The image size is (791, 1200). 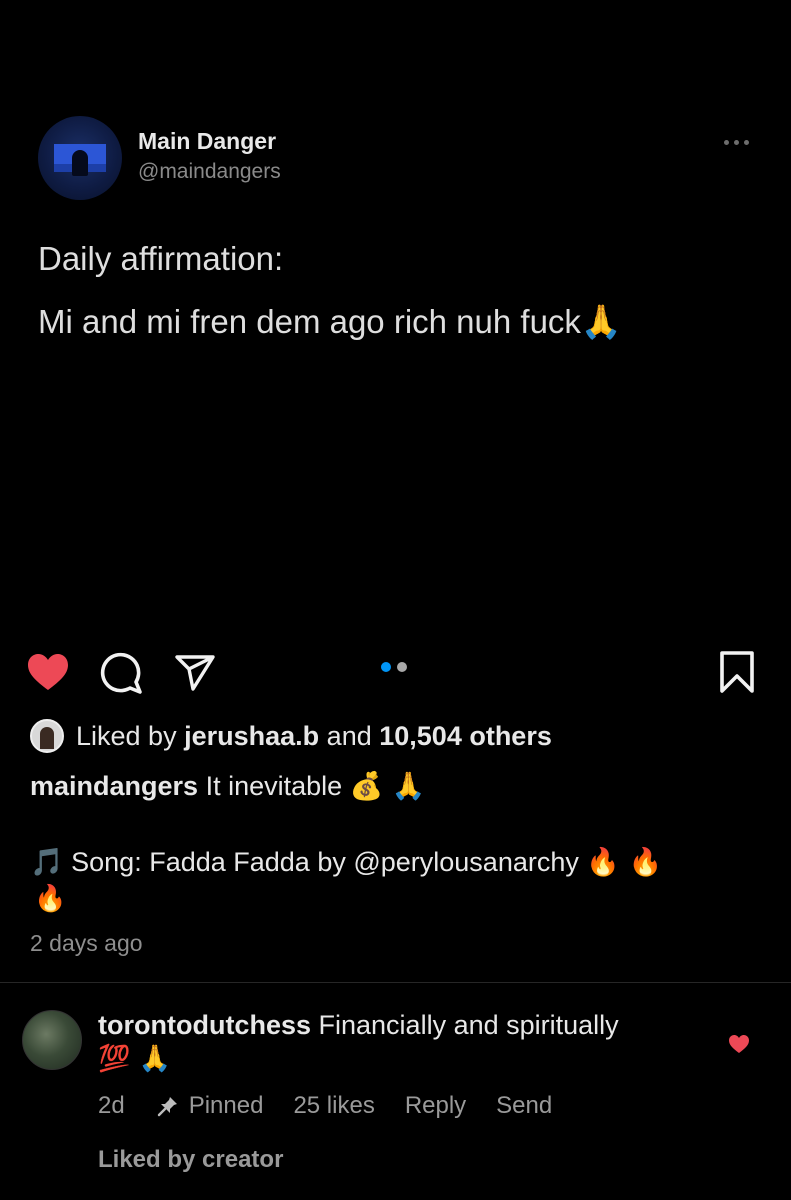 I want to click on carousel-dot, so click(x=402, y=667).